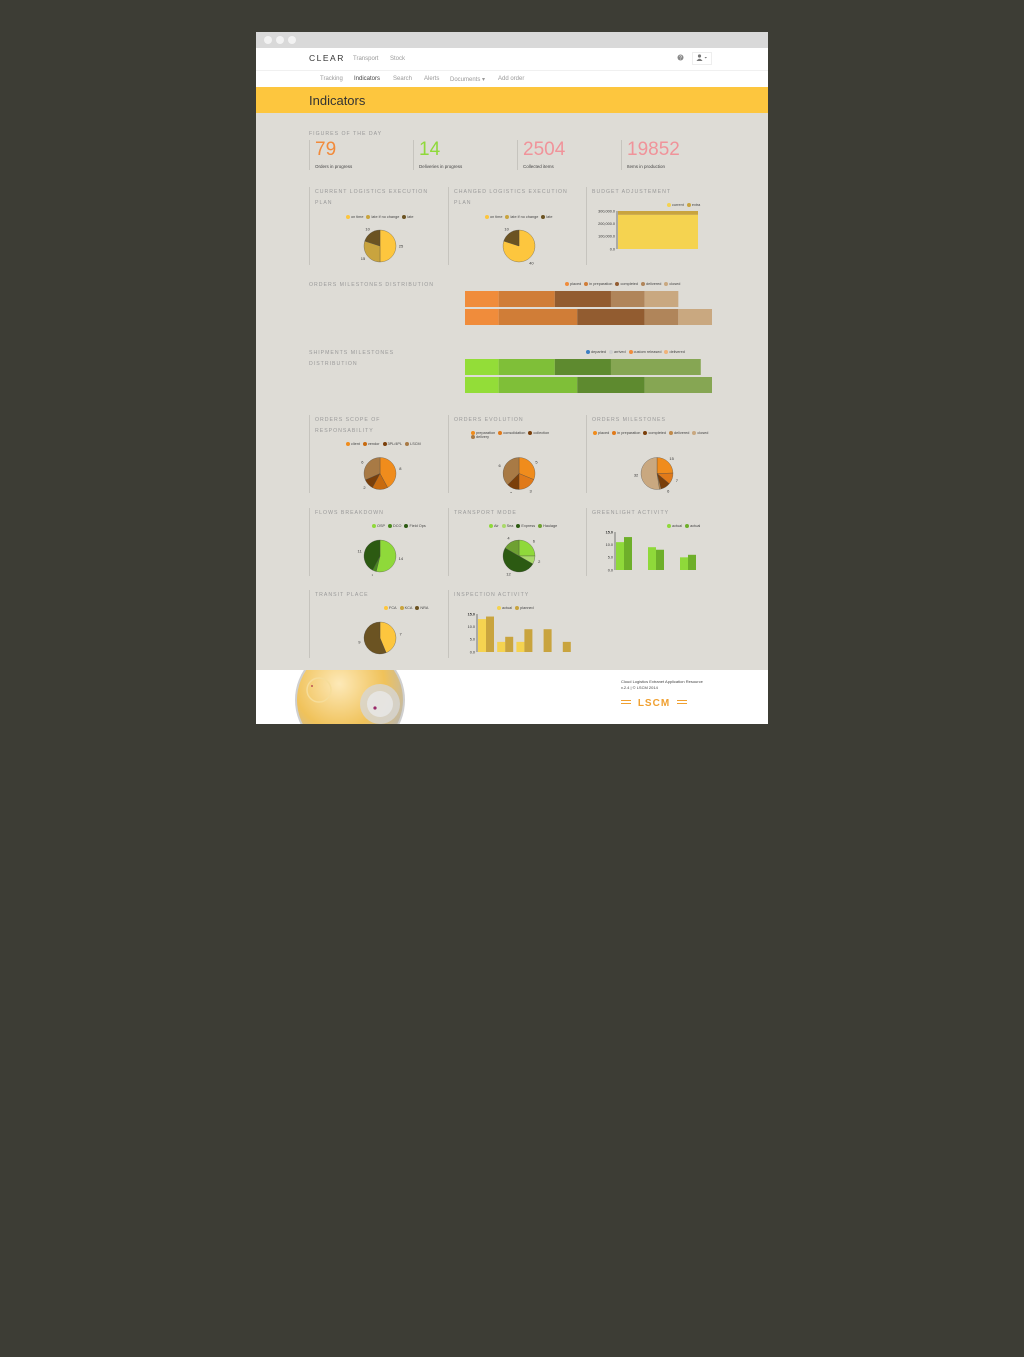 Image resolution: width=1024 pixels, height=1357 pixels. Describe the element at coordinates (511, 197) in the screenshot. I see `chart-title: CHANGED LOGISTICS EXECUTION PLAN` at that location.